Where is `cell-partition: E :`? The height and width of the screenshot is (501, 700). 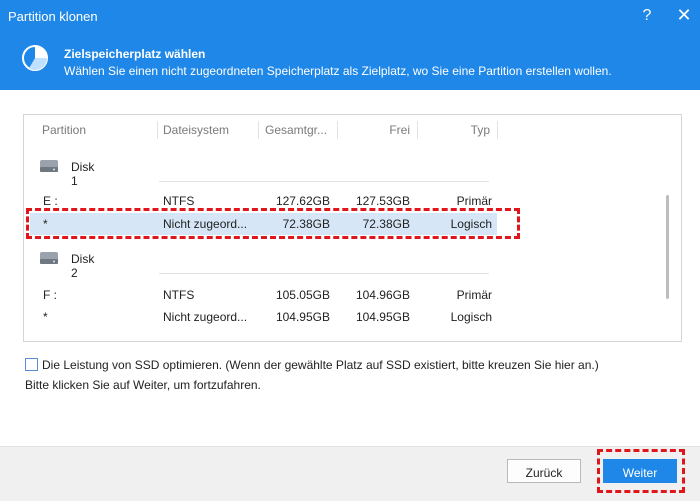 cell-partition: E : is located at coordinates (50, 201).